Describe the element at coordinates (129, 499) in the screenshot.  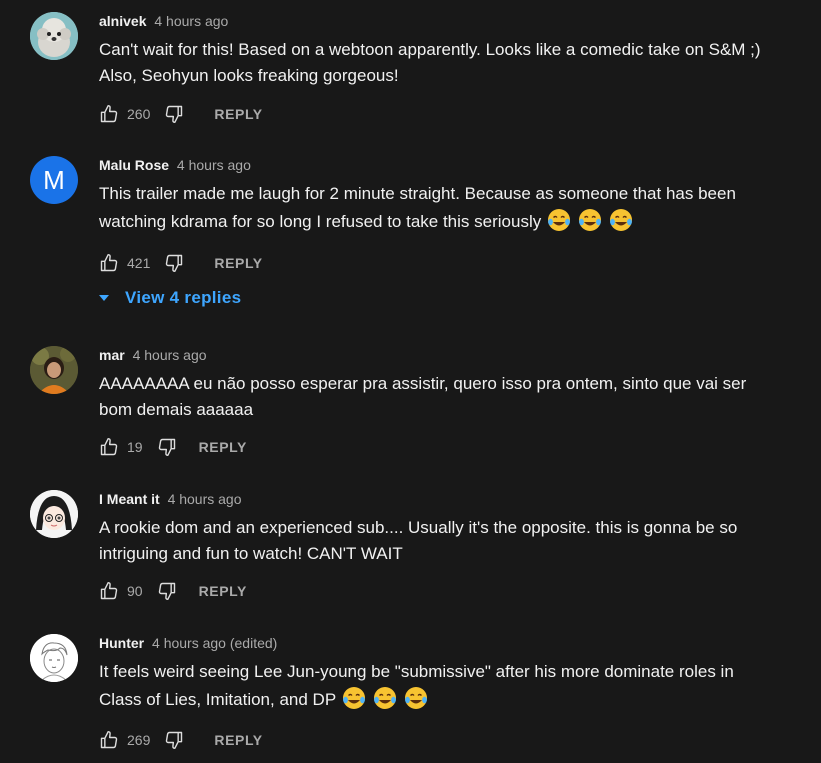
I see `author-name: I Meant it` at that location.